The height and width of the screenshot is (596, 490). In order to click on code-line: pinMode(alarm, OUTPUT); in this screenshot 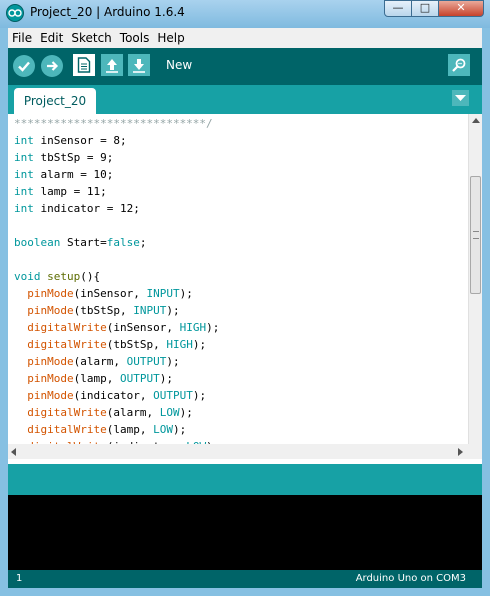, I will do `click(116, 361)`.